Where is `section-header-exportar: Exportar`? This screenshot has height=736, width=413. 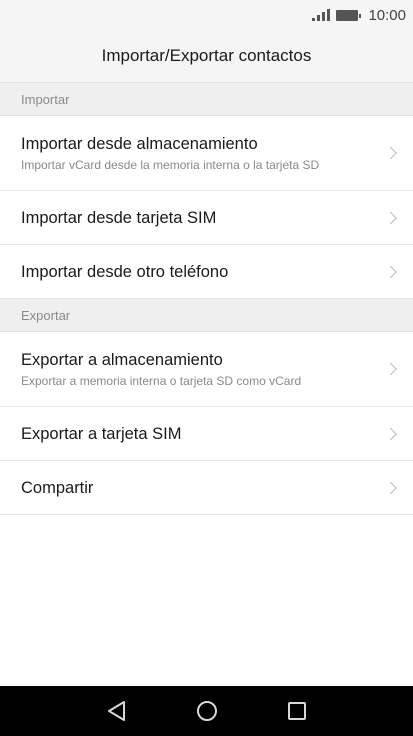
section-header-exportar: Exportar is located at coordinates (206, 315).